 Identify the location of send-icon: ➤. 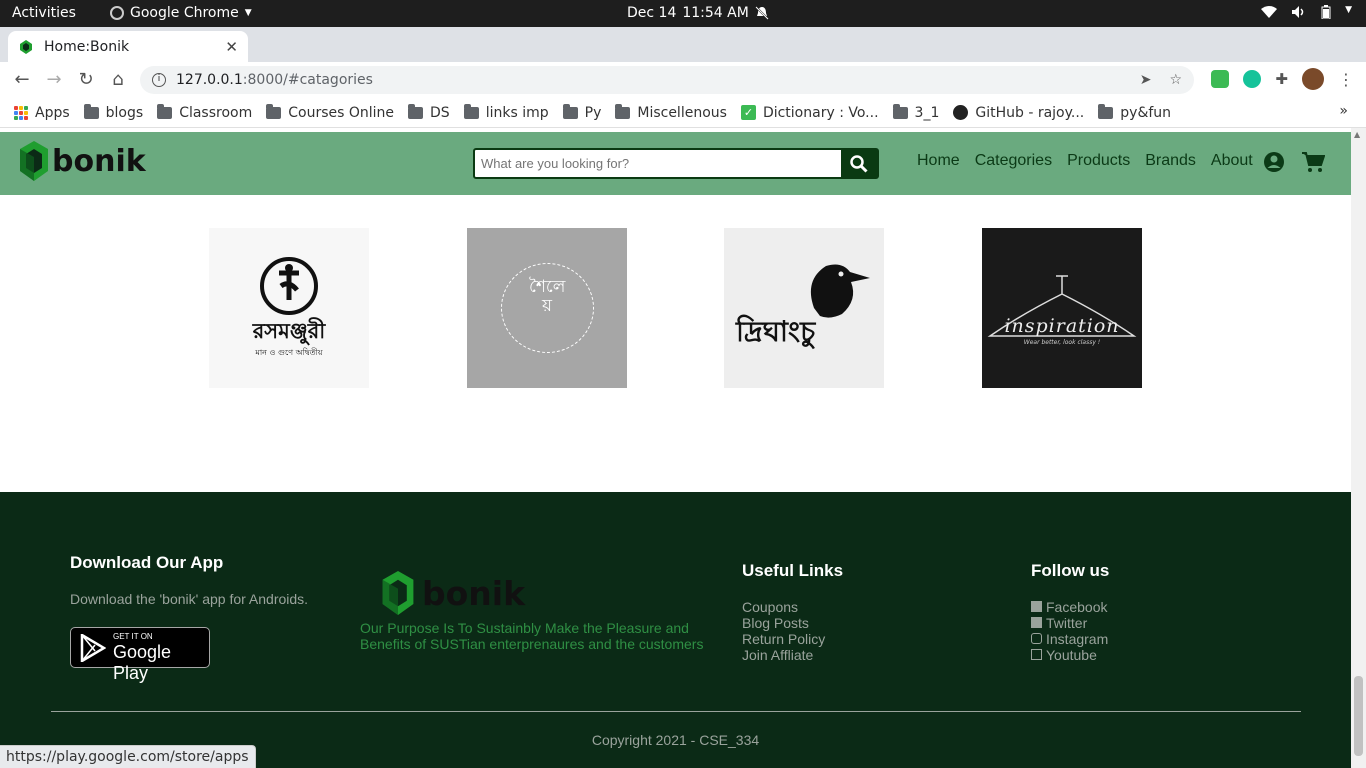
(1146, 80).